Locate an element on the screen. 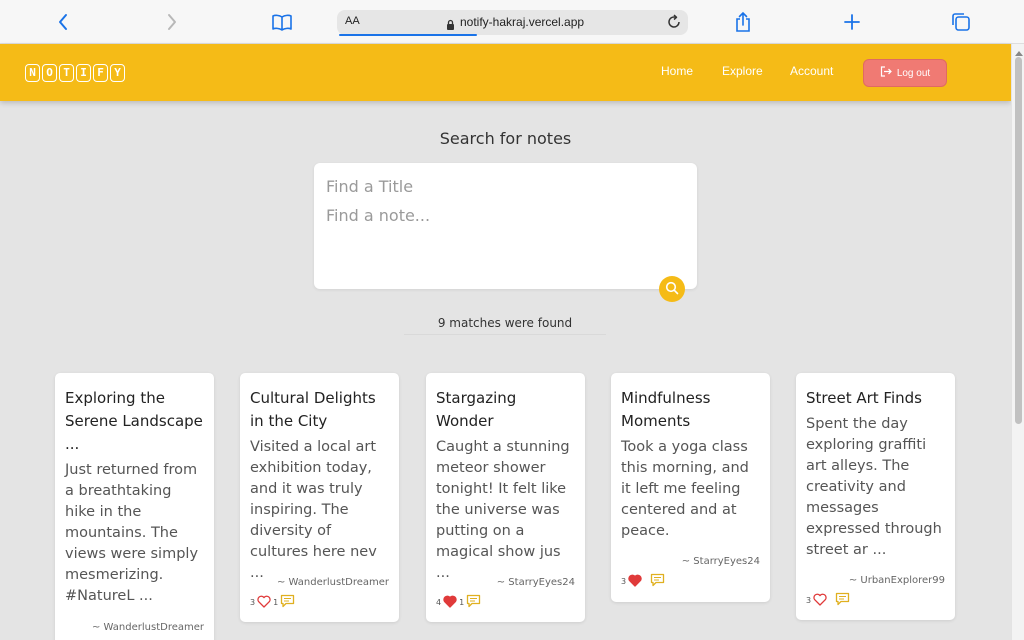 Image resolution: width=1024 pixels, height=640 pixels. logout-button: Log out is located at coordinates (905, 73).